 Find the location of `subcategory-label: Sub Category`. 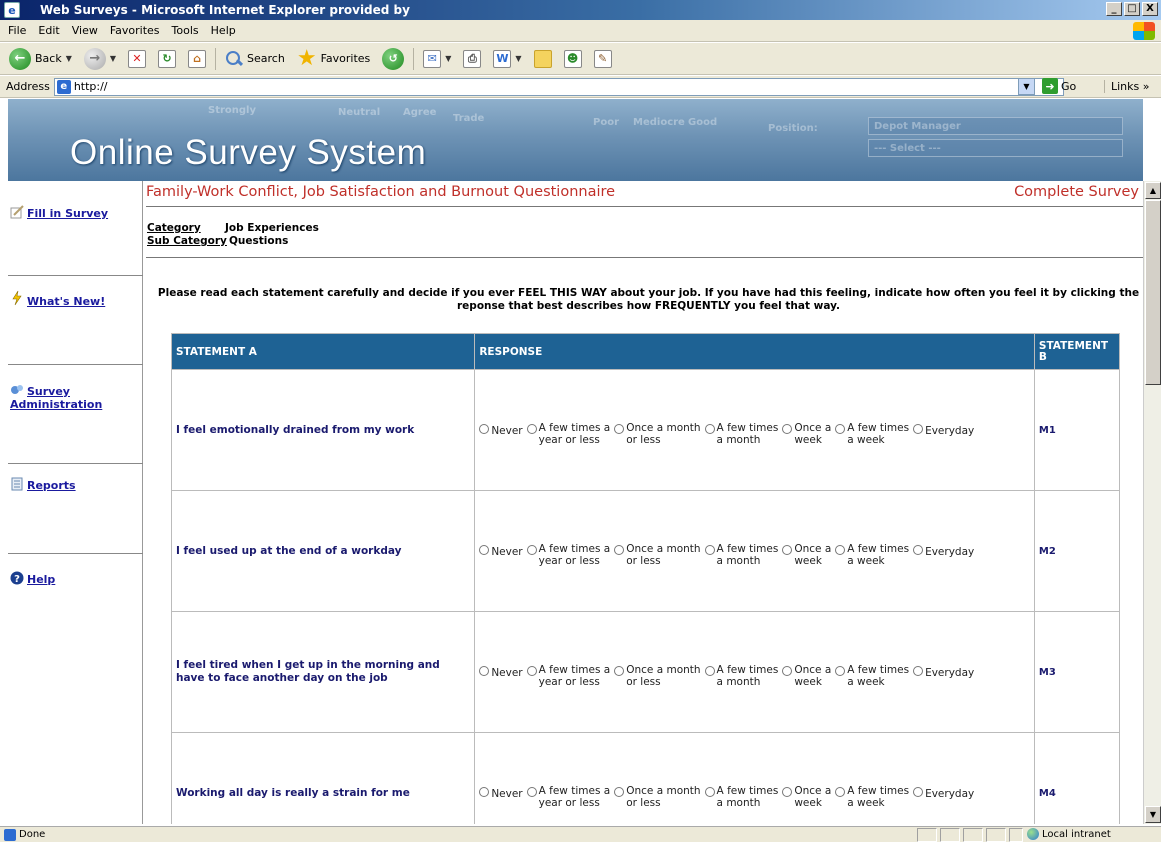

subcategory-label: Sub Category is located at coordinates (187, 241).